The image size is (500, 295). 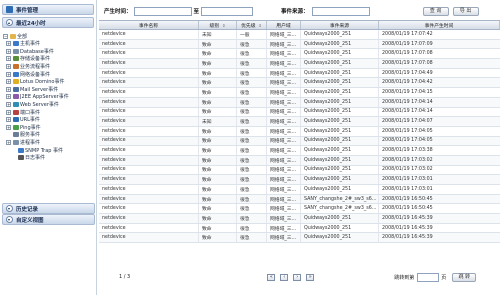 I want to click on query-button: 查 询, so click(x=435, y=11).